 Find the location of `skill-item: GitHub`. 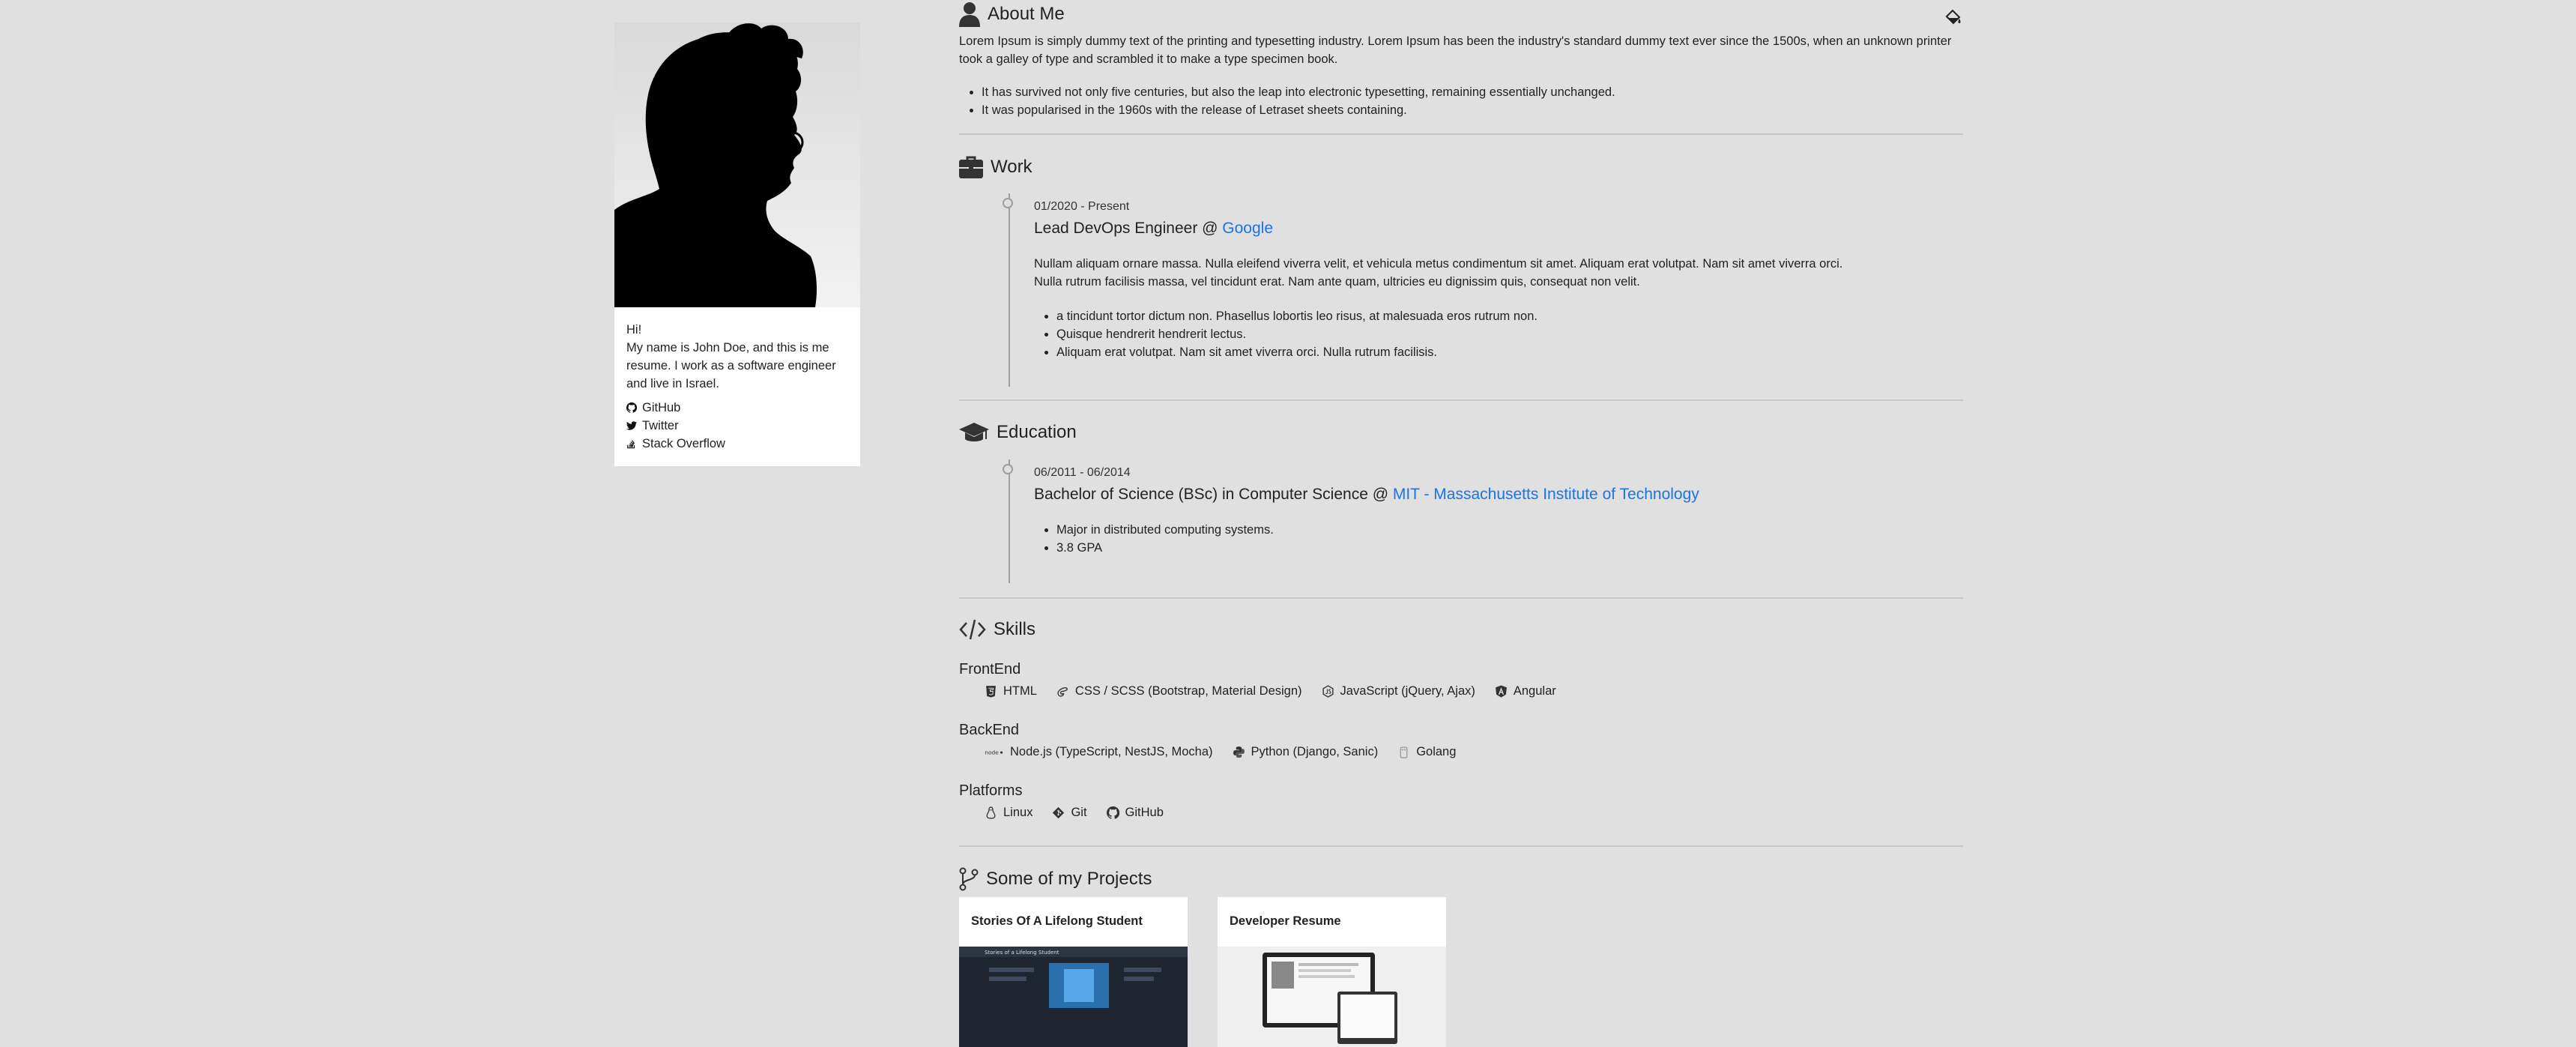

skill-item: GitHub is located at coordinates (1135, 813).